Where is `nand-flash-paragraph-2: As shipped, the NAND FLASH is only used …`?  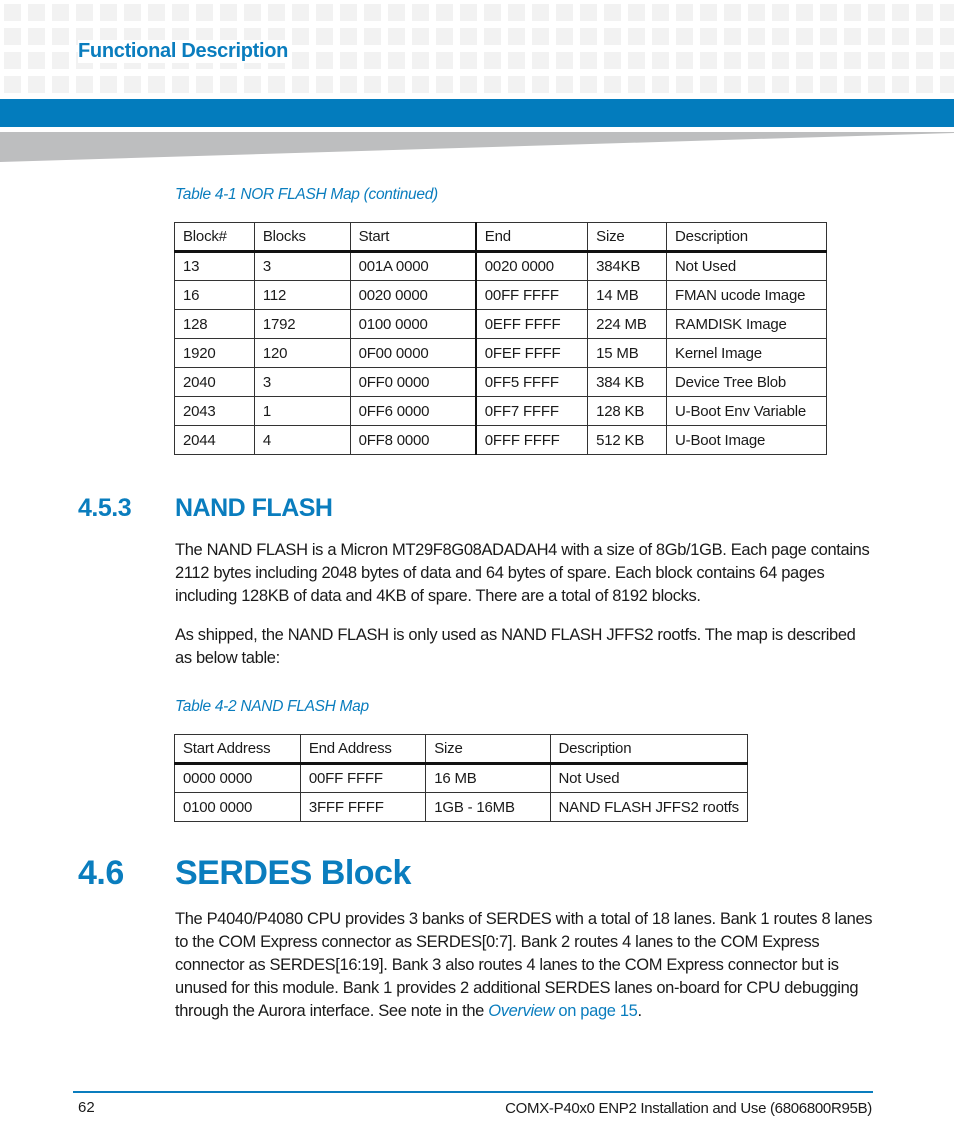 nand-flash-paragraph-2: As shipped, the NAND FLASH is only used … is located at coordinates (515, 646).